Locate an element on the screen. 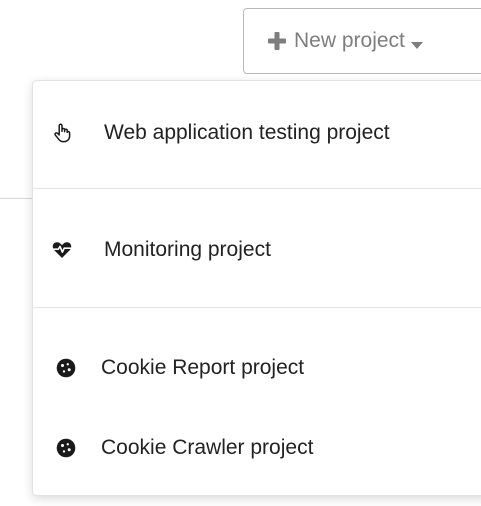 This screenshot has height=506, width=481. menu-item-web-application-testing: Web application testing project is located at coordinates (257, 133).